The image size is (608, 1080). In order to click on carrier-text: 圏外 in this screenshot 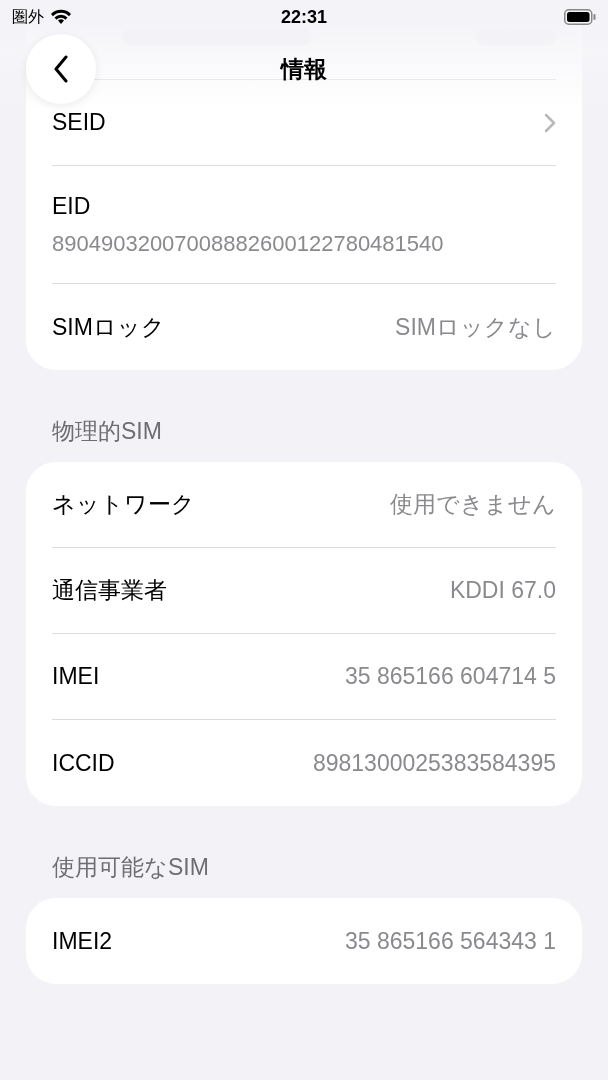, I will do `click(28, 17)`.